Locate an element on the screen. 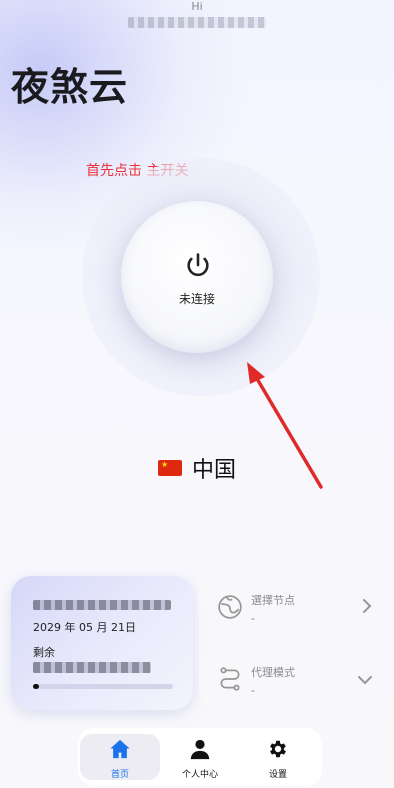 The width and height of the screenshot is (394, 788). user-email-redacted is located at coordinates (197, 22).